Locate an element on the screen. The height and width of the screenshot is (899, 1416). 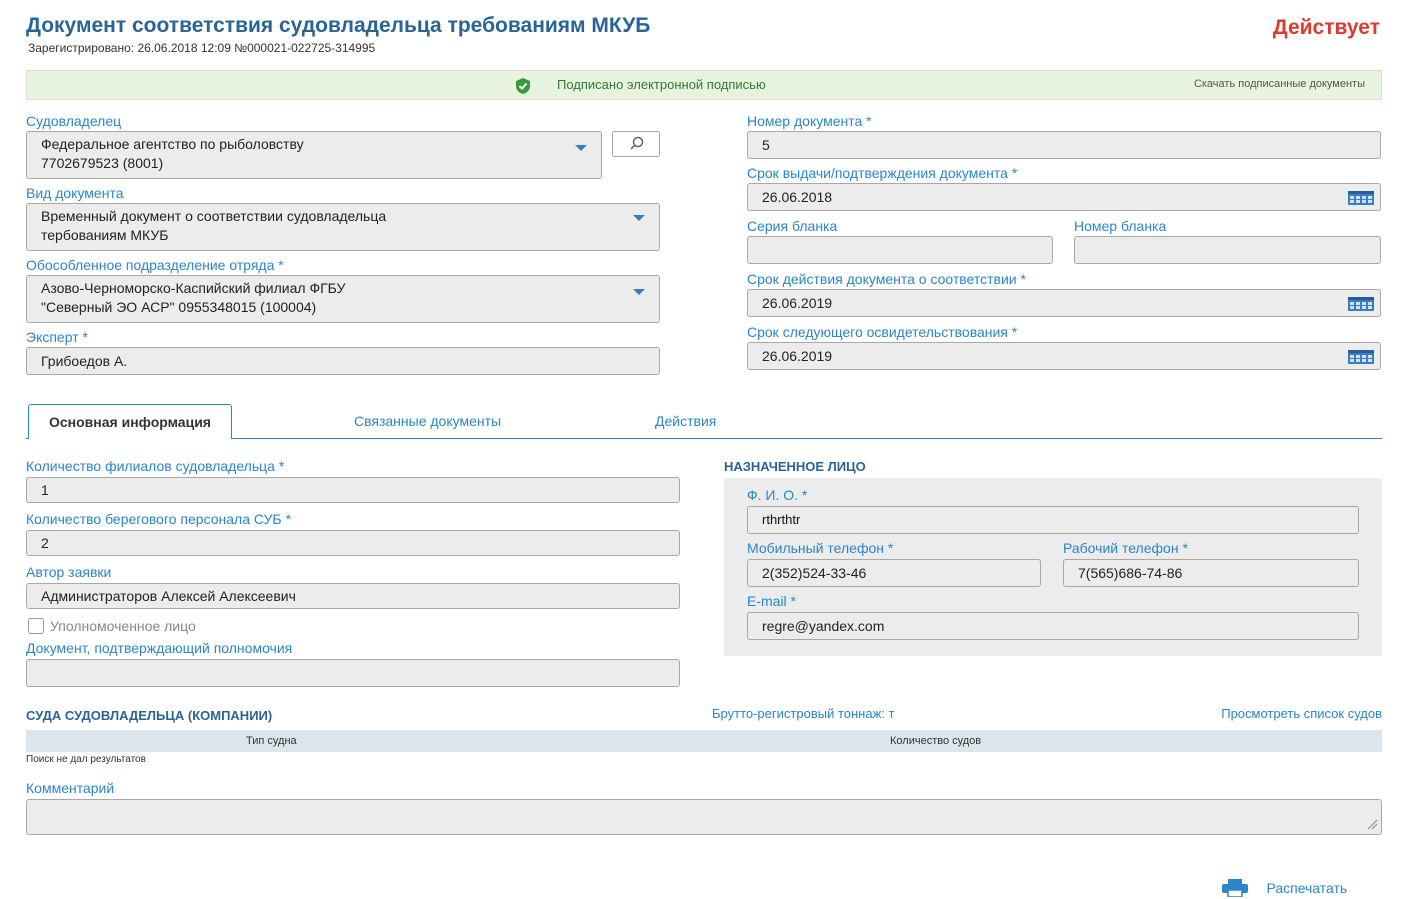
column-vessel-count: Количество судов is located at coordinates (935, 741).